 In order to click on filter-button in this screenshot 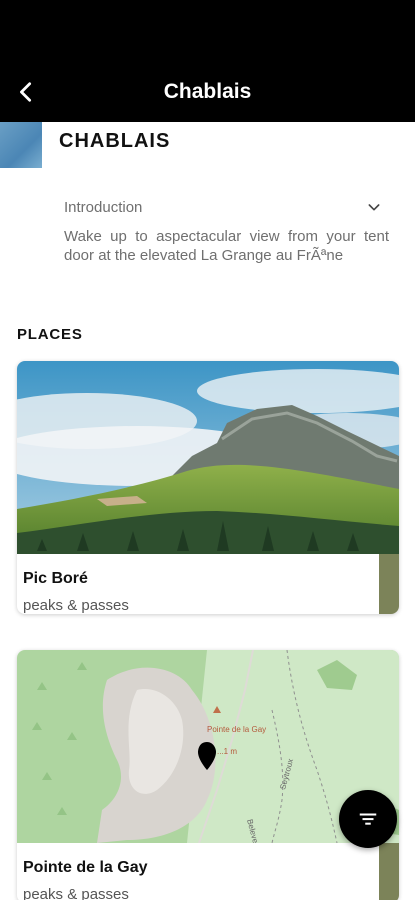, I will do `click(368, 819)`.